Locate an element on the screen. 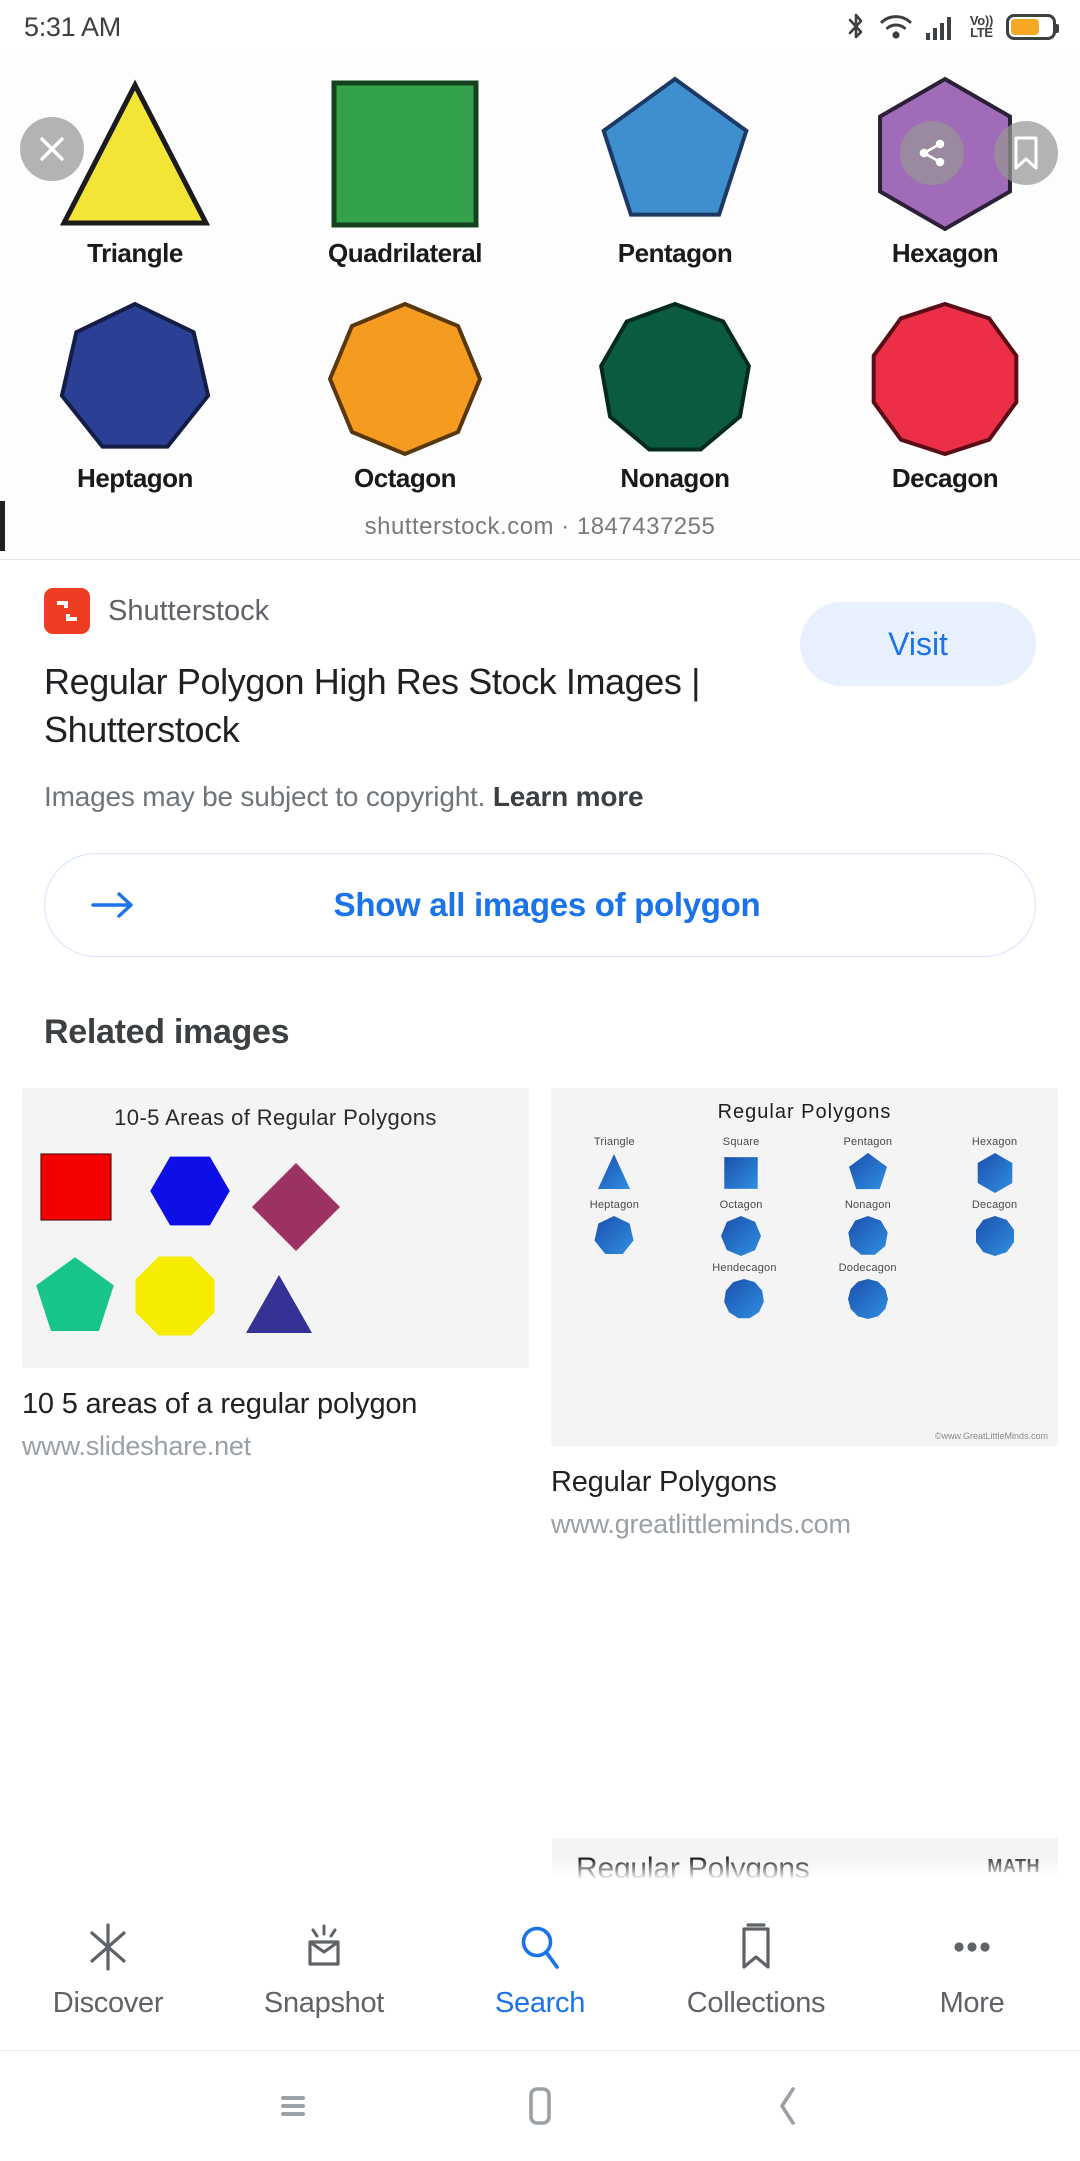 The height and width of the screenshot is (2161, 1080). polygon-label-nonagon: Nonagon is located at coordinates (675, 478).